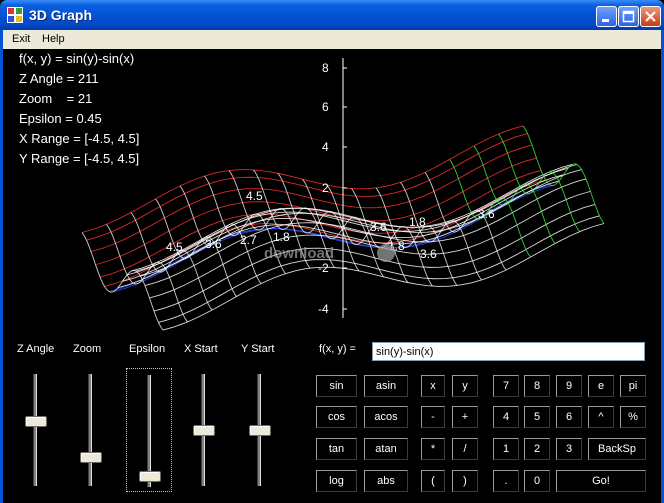 The height and width of the screenshot is (503, 664). I want to click on key-tan: tan, so click(336, 449).